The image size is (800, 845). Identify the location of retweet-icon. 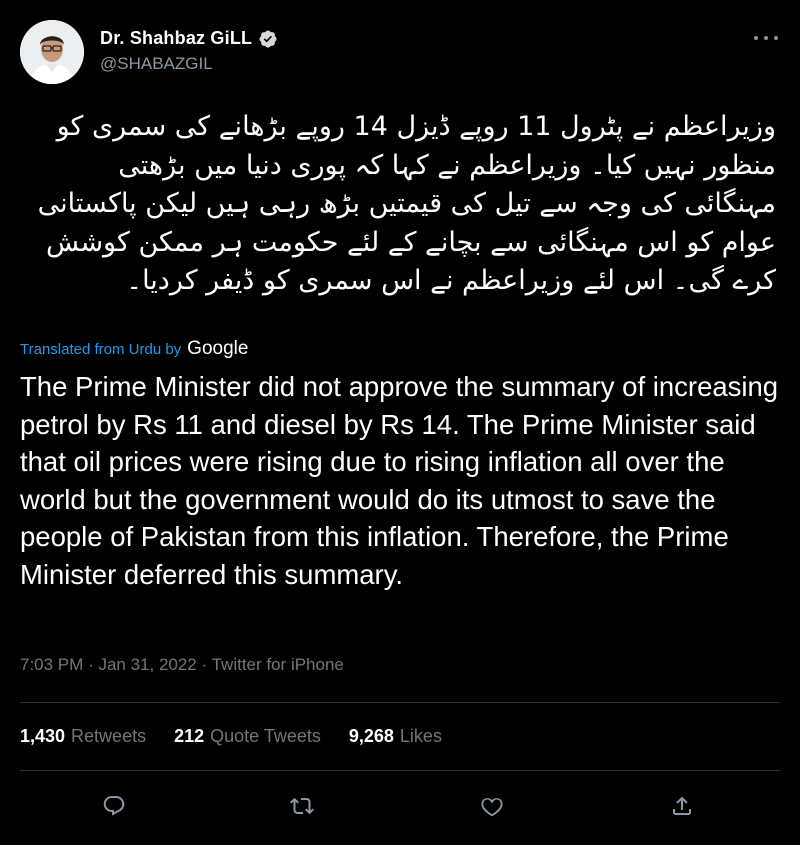
(302, 806).